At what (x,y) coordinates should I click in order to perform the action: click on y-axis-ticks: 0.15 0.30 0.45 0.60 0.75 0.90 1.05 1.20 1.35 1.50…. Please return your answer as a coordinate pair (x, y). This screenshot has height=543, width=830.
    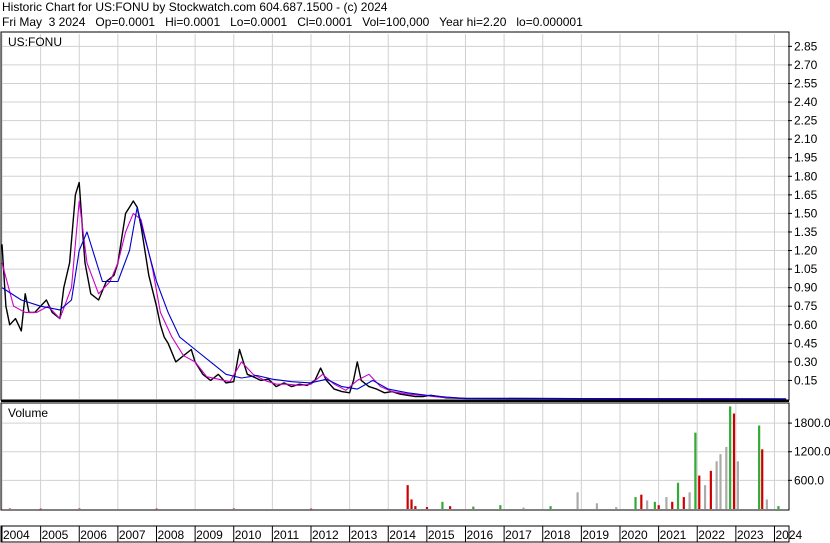
    Looking at the image, I should click on (809, 263).